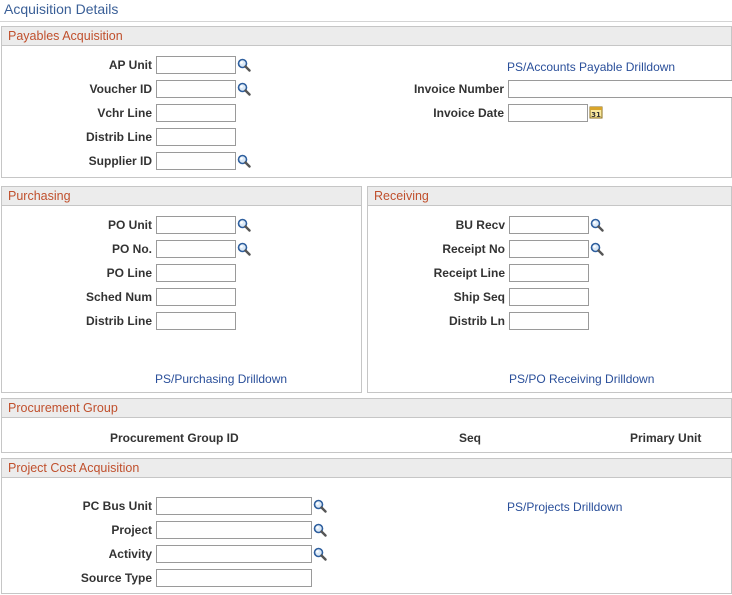  Describe the element at coordinates (581, 379) in the screenshot. I see `po-receiving-drilldown-link: PS/PO Receiving Drilldown` at that location.